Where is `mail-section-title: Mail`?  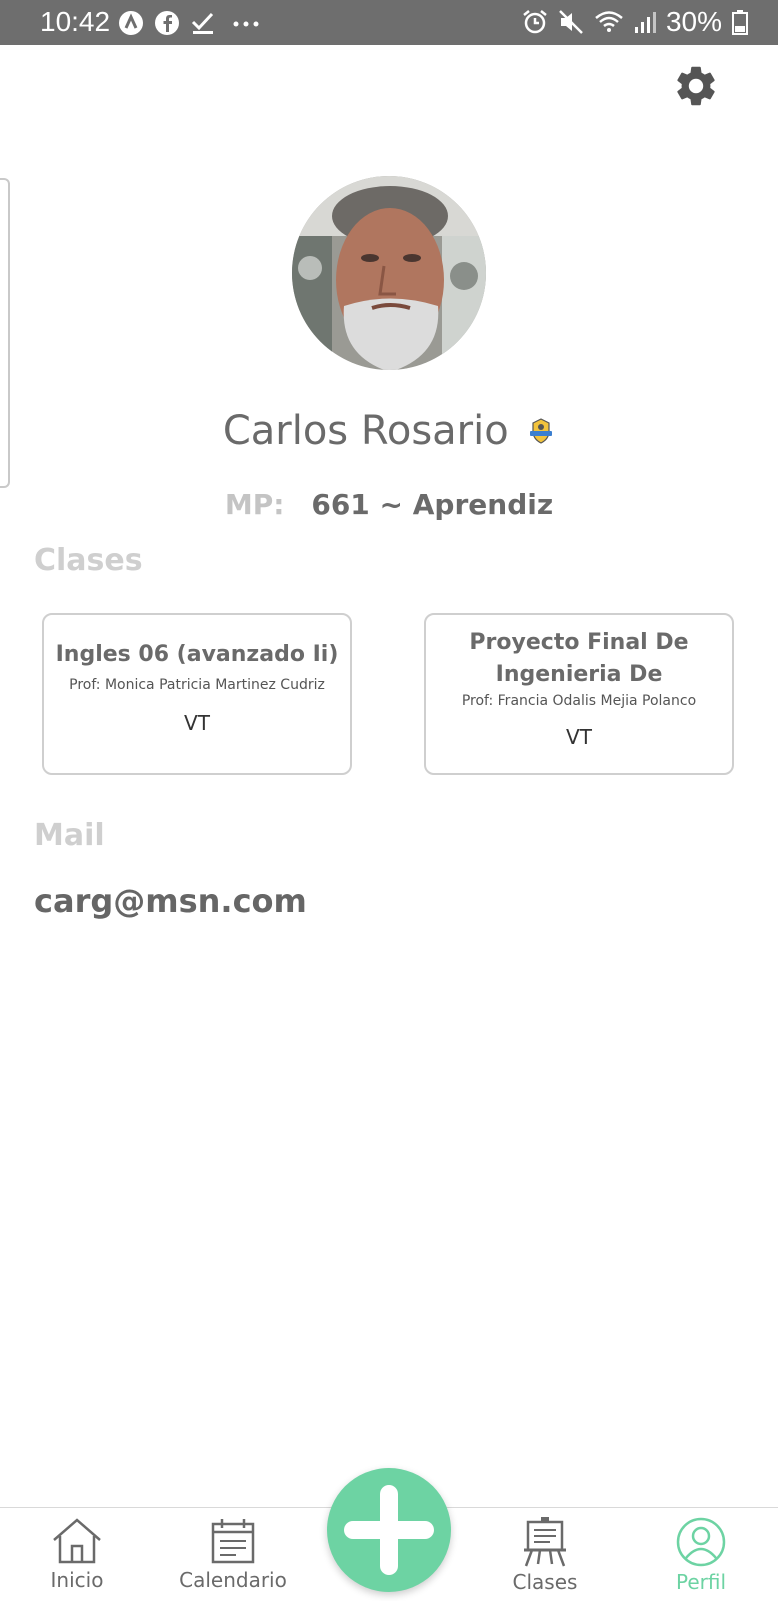 mail-section-title: Mail is located at coordinates (69, 835).